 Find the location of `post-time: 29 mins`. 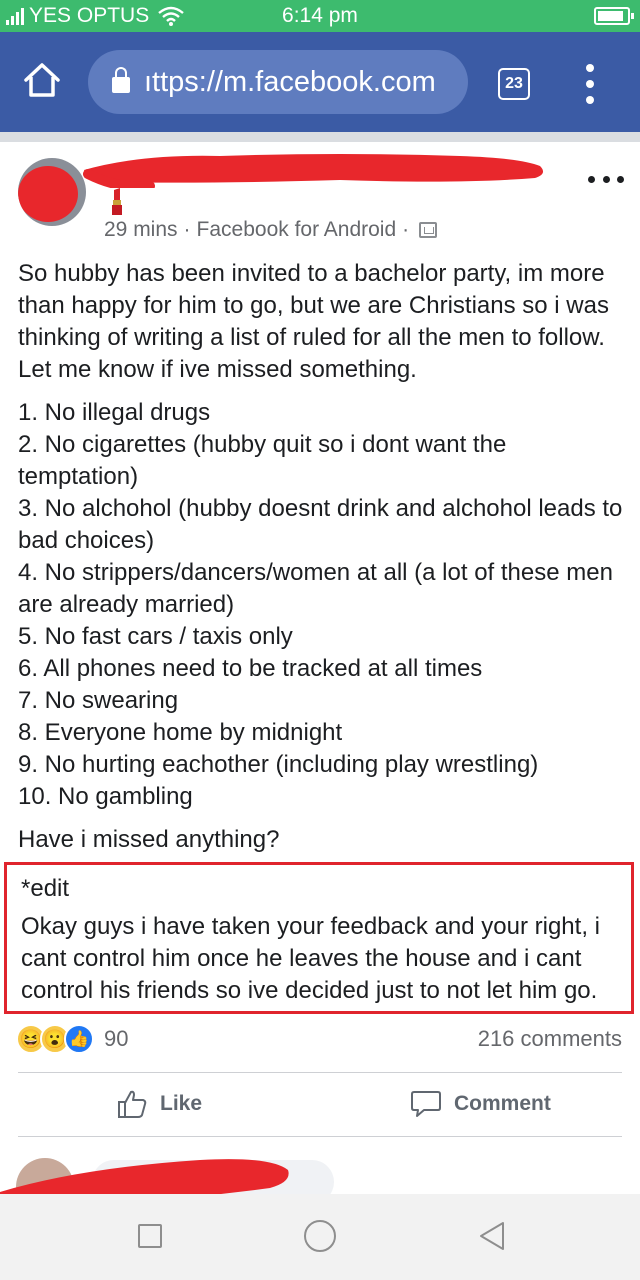

post-time: 29 mins is located at coordinates (141, 230).